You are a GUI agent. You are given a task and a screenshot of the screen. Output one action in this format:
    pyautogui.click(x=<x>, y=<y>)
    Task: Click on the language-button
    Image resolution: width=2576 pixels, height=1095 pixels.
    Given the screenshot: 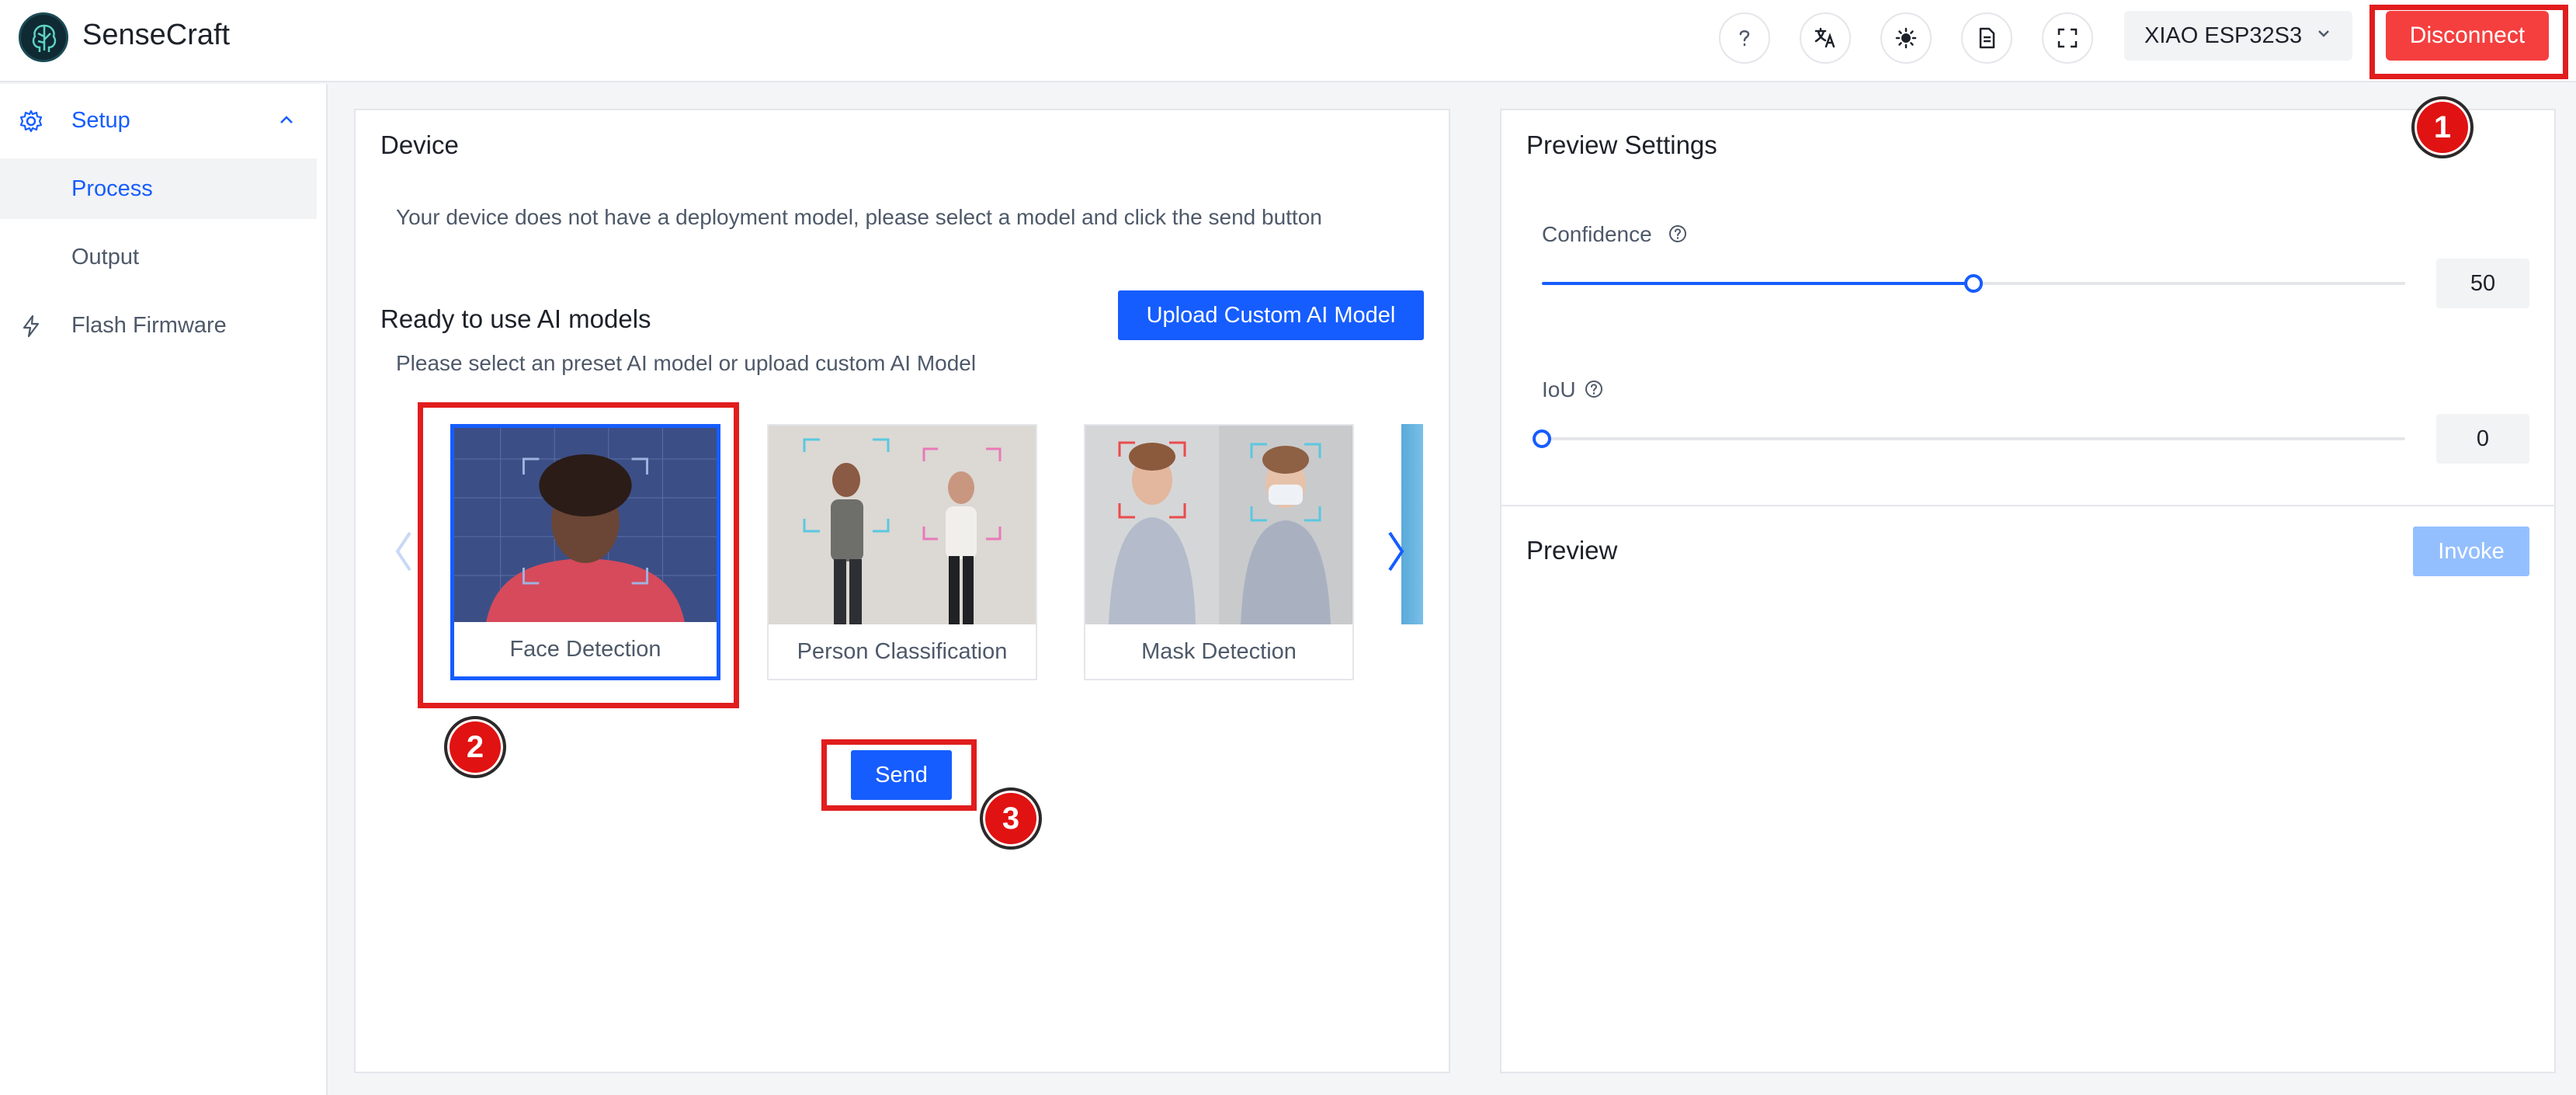 What is the action you would take?
    pyautogui.click(x=1825, y=38)
    